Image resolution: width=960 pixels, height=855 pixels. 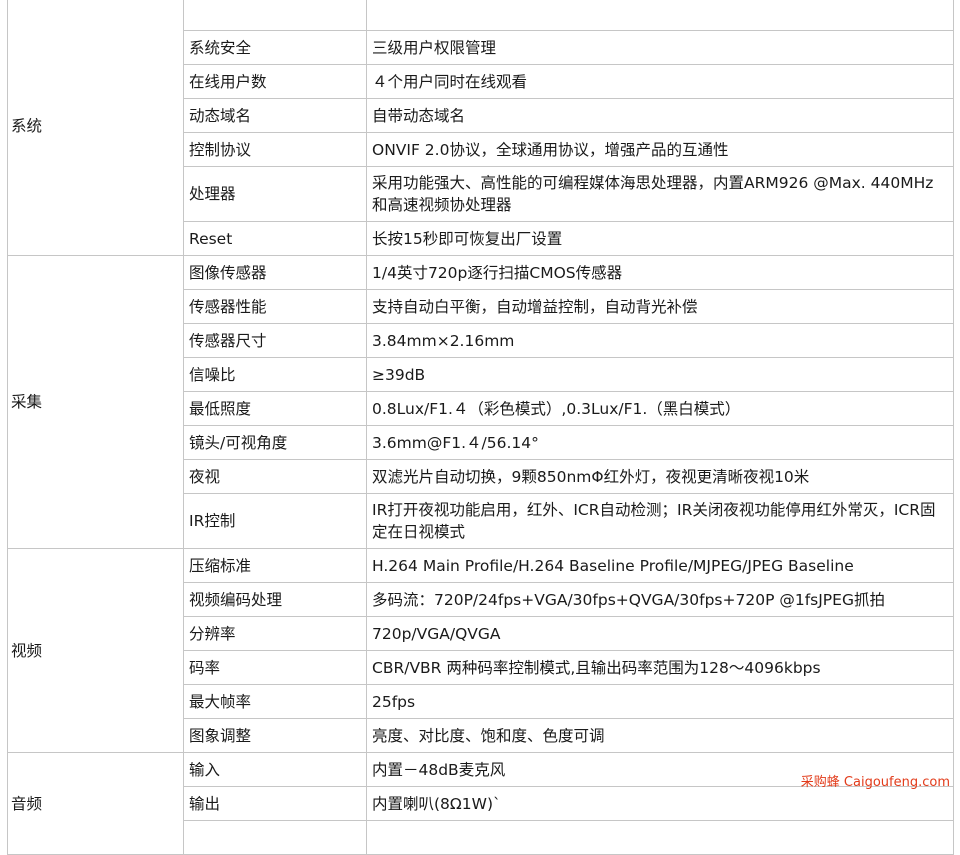 I want to click on param-value: 3.84mm×2.16mm, so click(x=660, y=340).